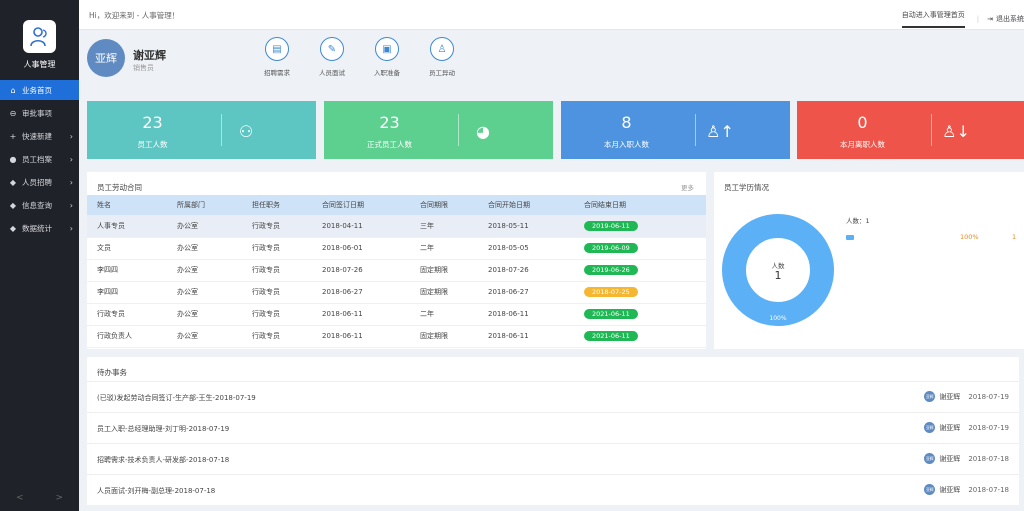  I want to click on user-role: 销售员, so click(143, 68).